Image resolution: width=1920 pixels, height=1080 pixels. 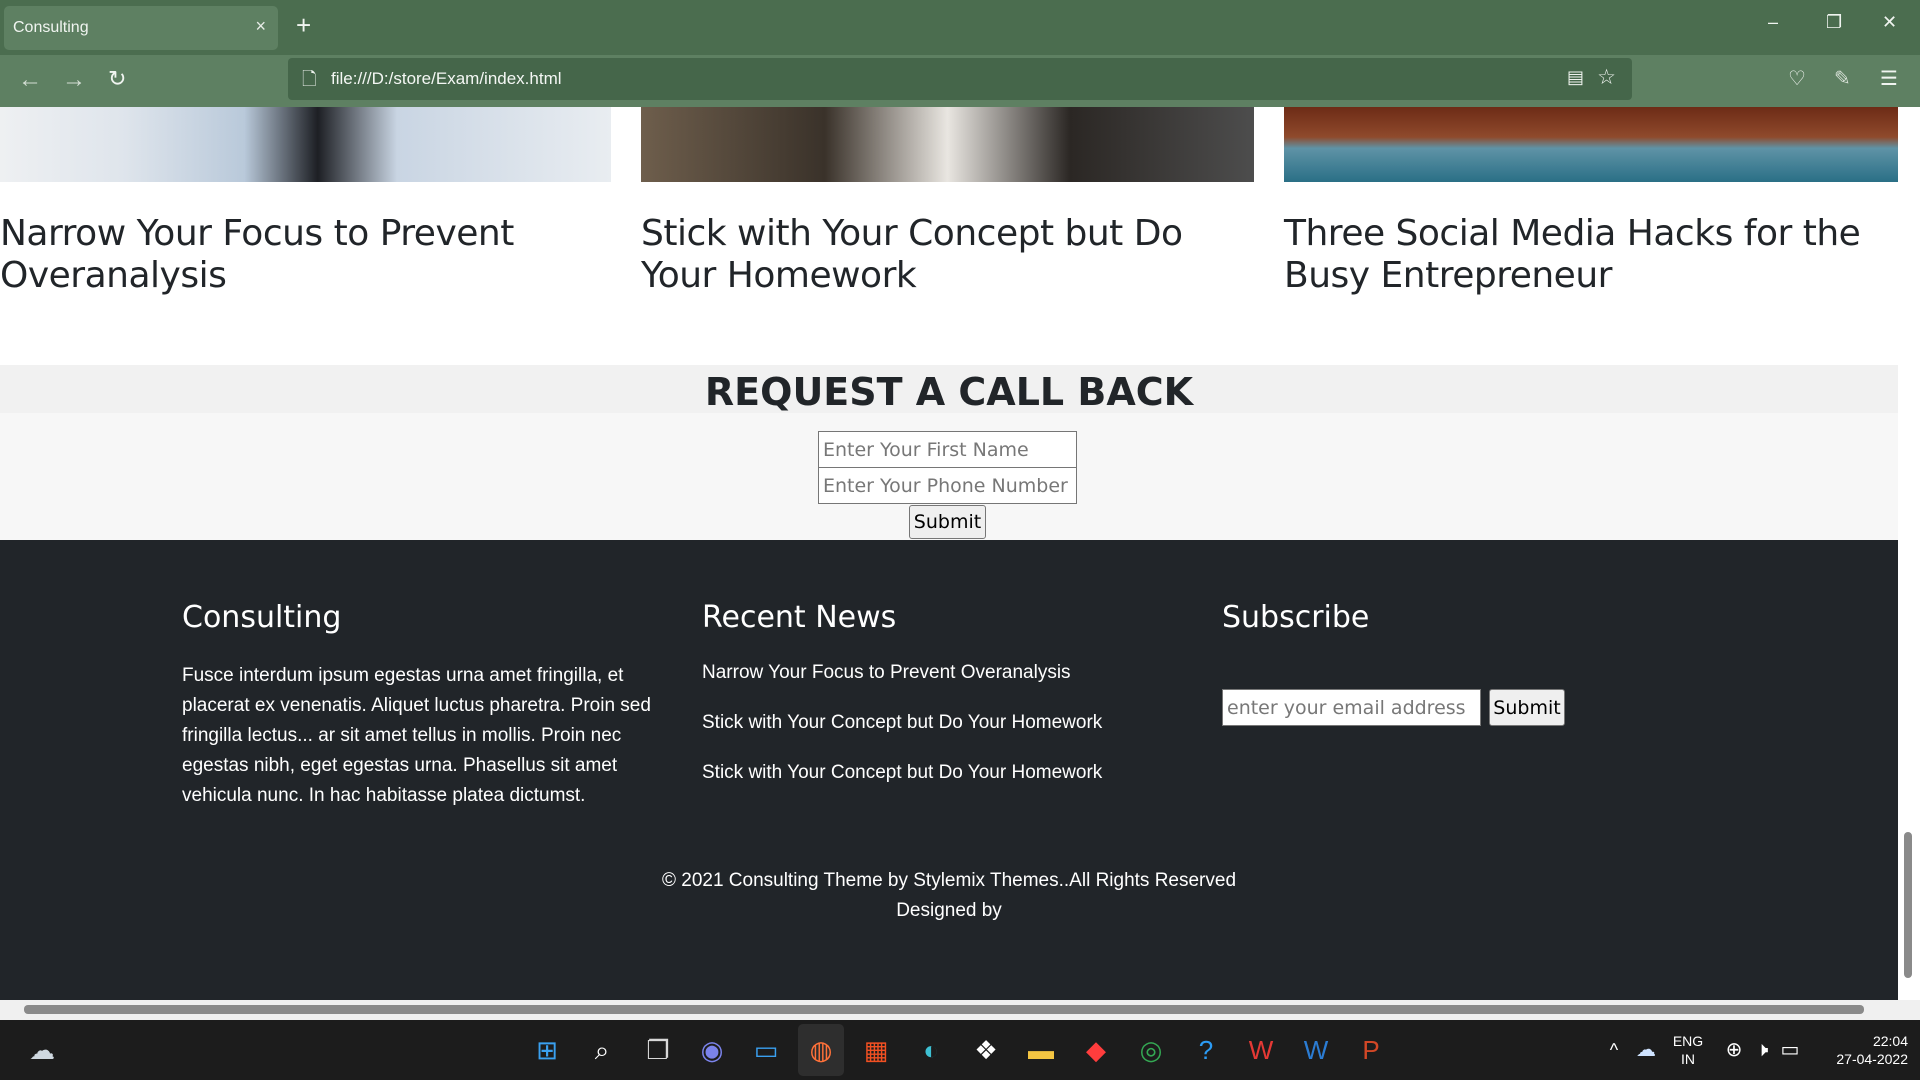 I want to click on window-restore-button: ❐, so click(x=1834, y=22).